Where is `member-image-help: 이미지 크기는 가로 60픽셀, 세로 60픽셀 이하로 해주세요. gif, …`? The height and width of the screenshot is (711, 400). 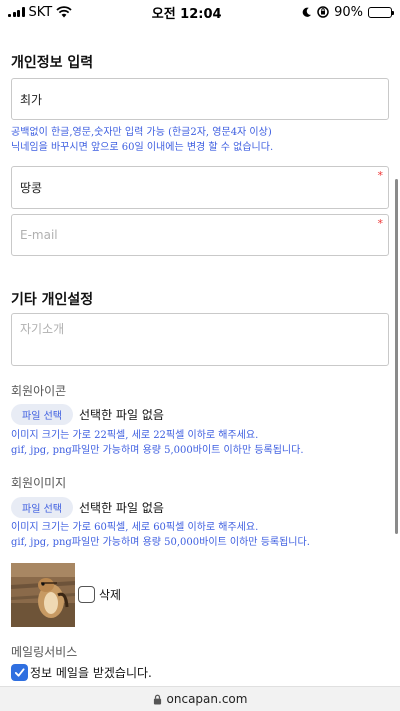 member-image-help: 이미지 크기는 가로 60픽셀, 세로 60픽셀 이하로 해주세요. gif, … is located at coordinates (160, 535).